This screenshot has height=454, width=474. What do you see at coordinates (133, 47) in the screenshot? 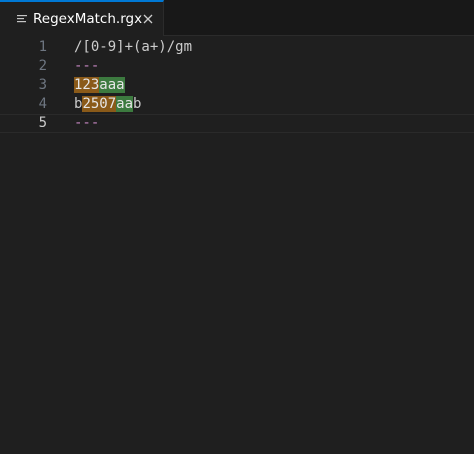
I see `regex-pattern: /[0-9]+(a+)/gm` at bounding box center [133, 47].